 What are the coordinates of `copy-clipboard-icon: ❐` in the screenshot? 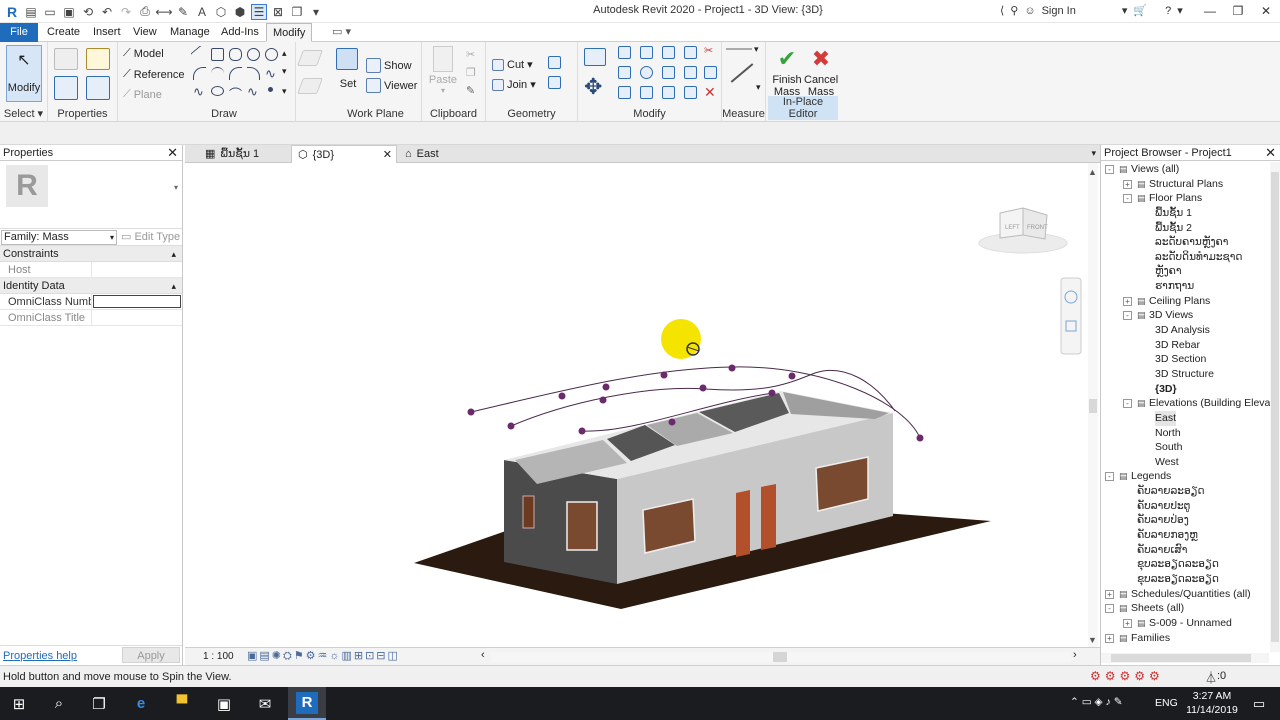 It's located at (471, 72).